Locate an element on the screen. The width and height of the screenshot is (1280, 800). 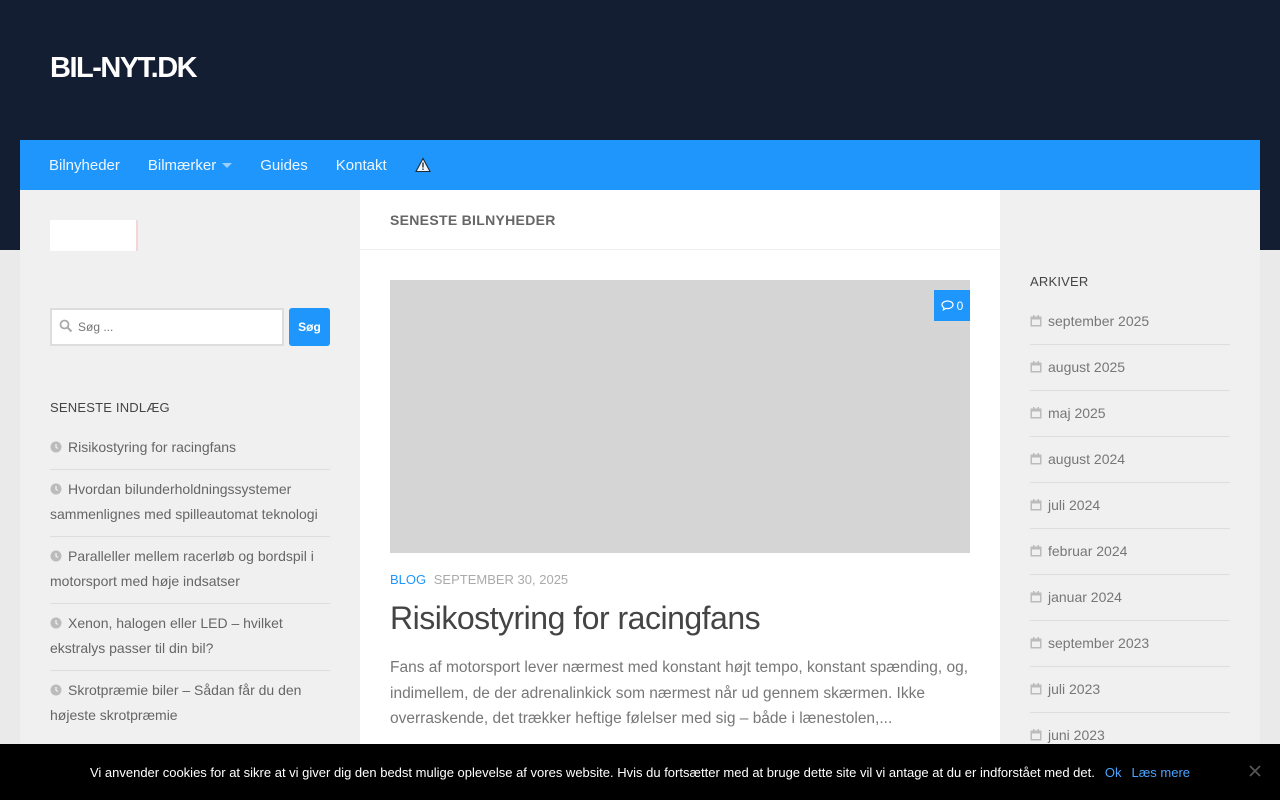
post-meta: BLOG SEPTEMBER 30, 2025 is located at coordinates (479, 579).